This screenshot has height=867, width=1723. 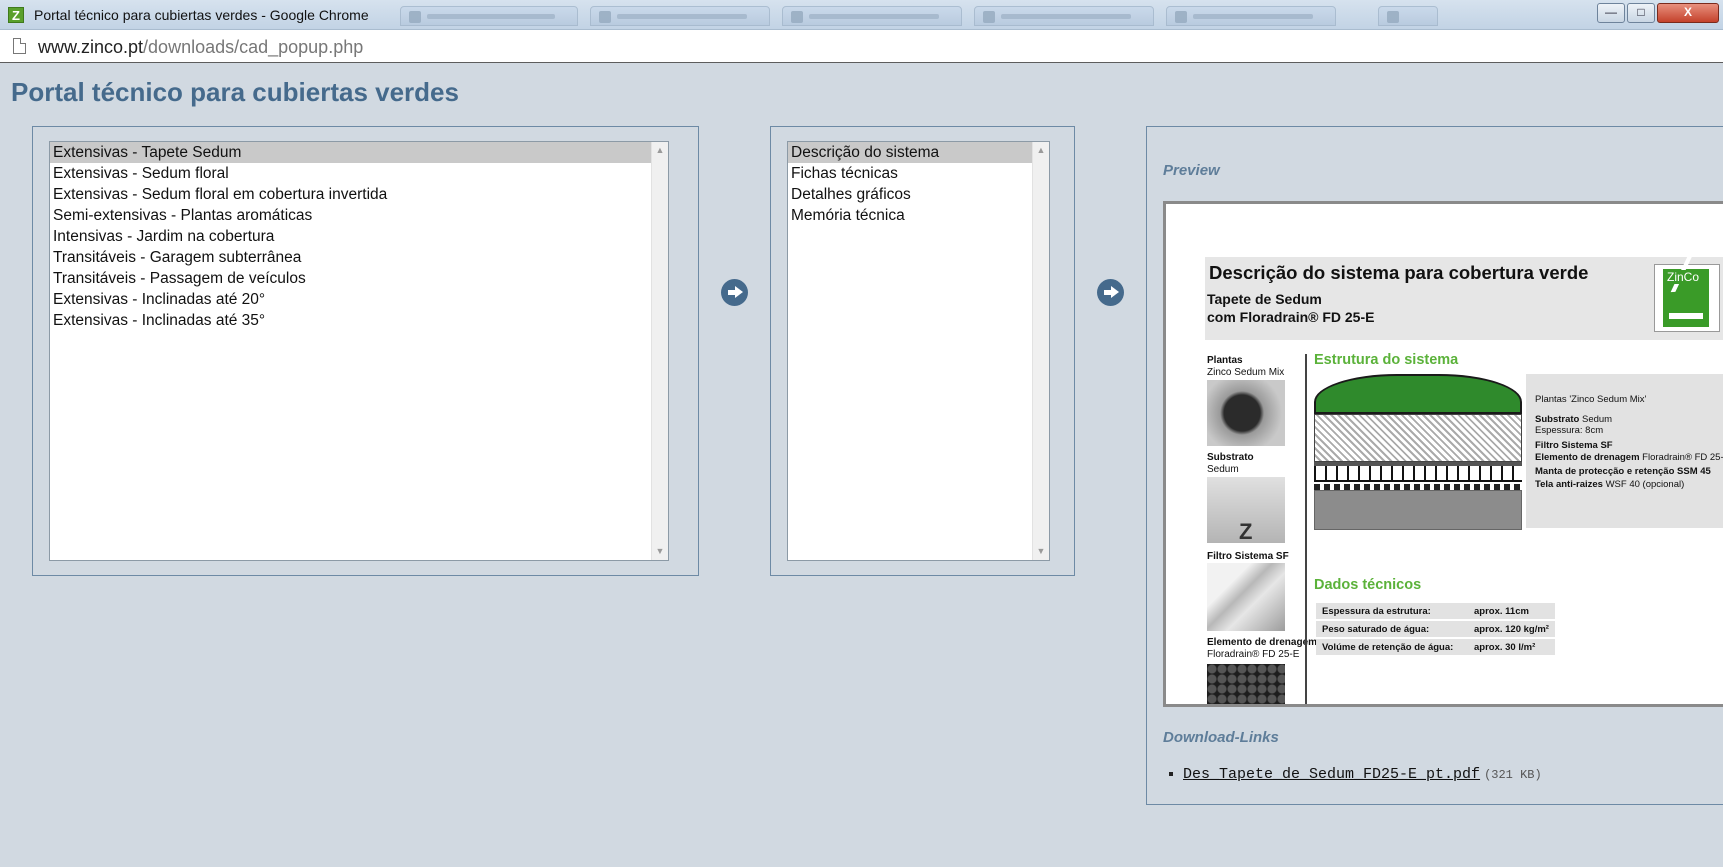 What do you see at coordinates (1306, 529) in the screenshot?
I see `doc-divider` at bounding box center [1306, 529].